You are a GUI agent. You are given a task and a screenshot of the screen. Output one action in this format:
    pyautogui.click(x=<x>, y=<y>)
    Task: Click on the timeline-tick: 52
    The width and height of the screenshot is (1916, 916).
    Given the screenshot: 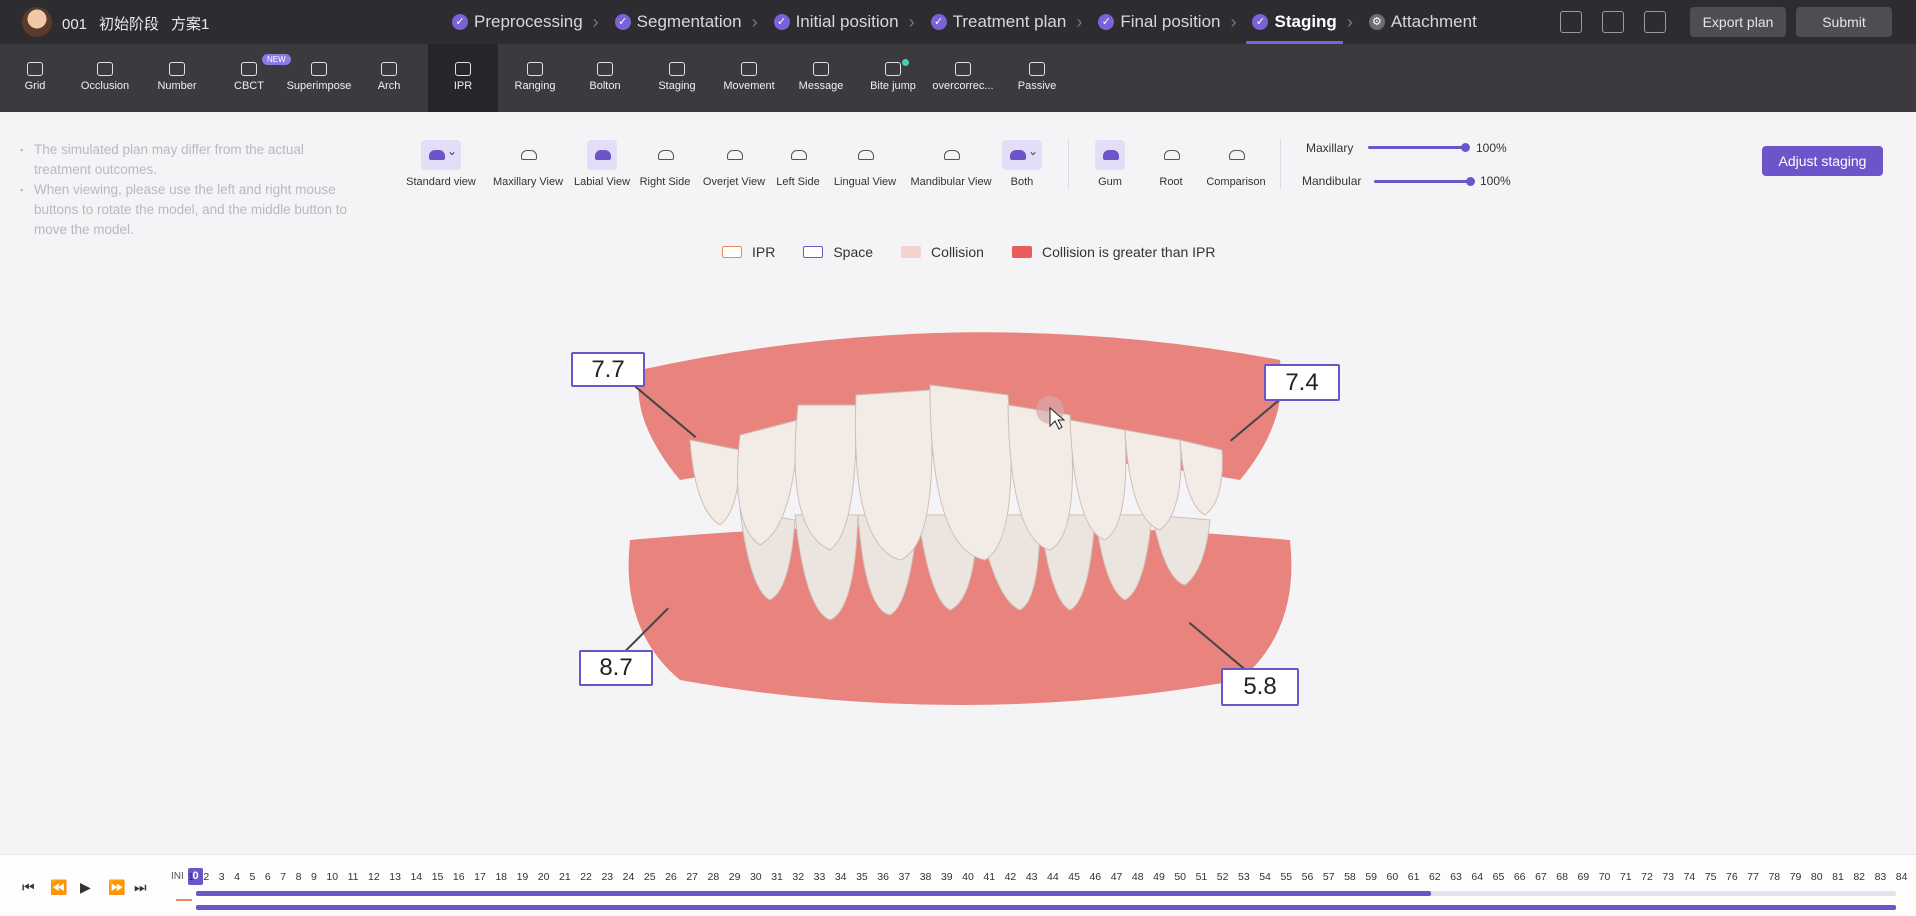 What is the action you would take?
    pyautogui.click(x=1223, y=878)
    